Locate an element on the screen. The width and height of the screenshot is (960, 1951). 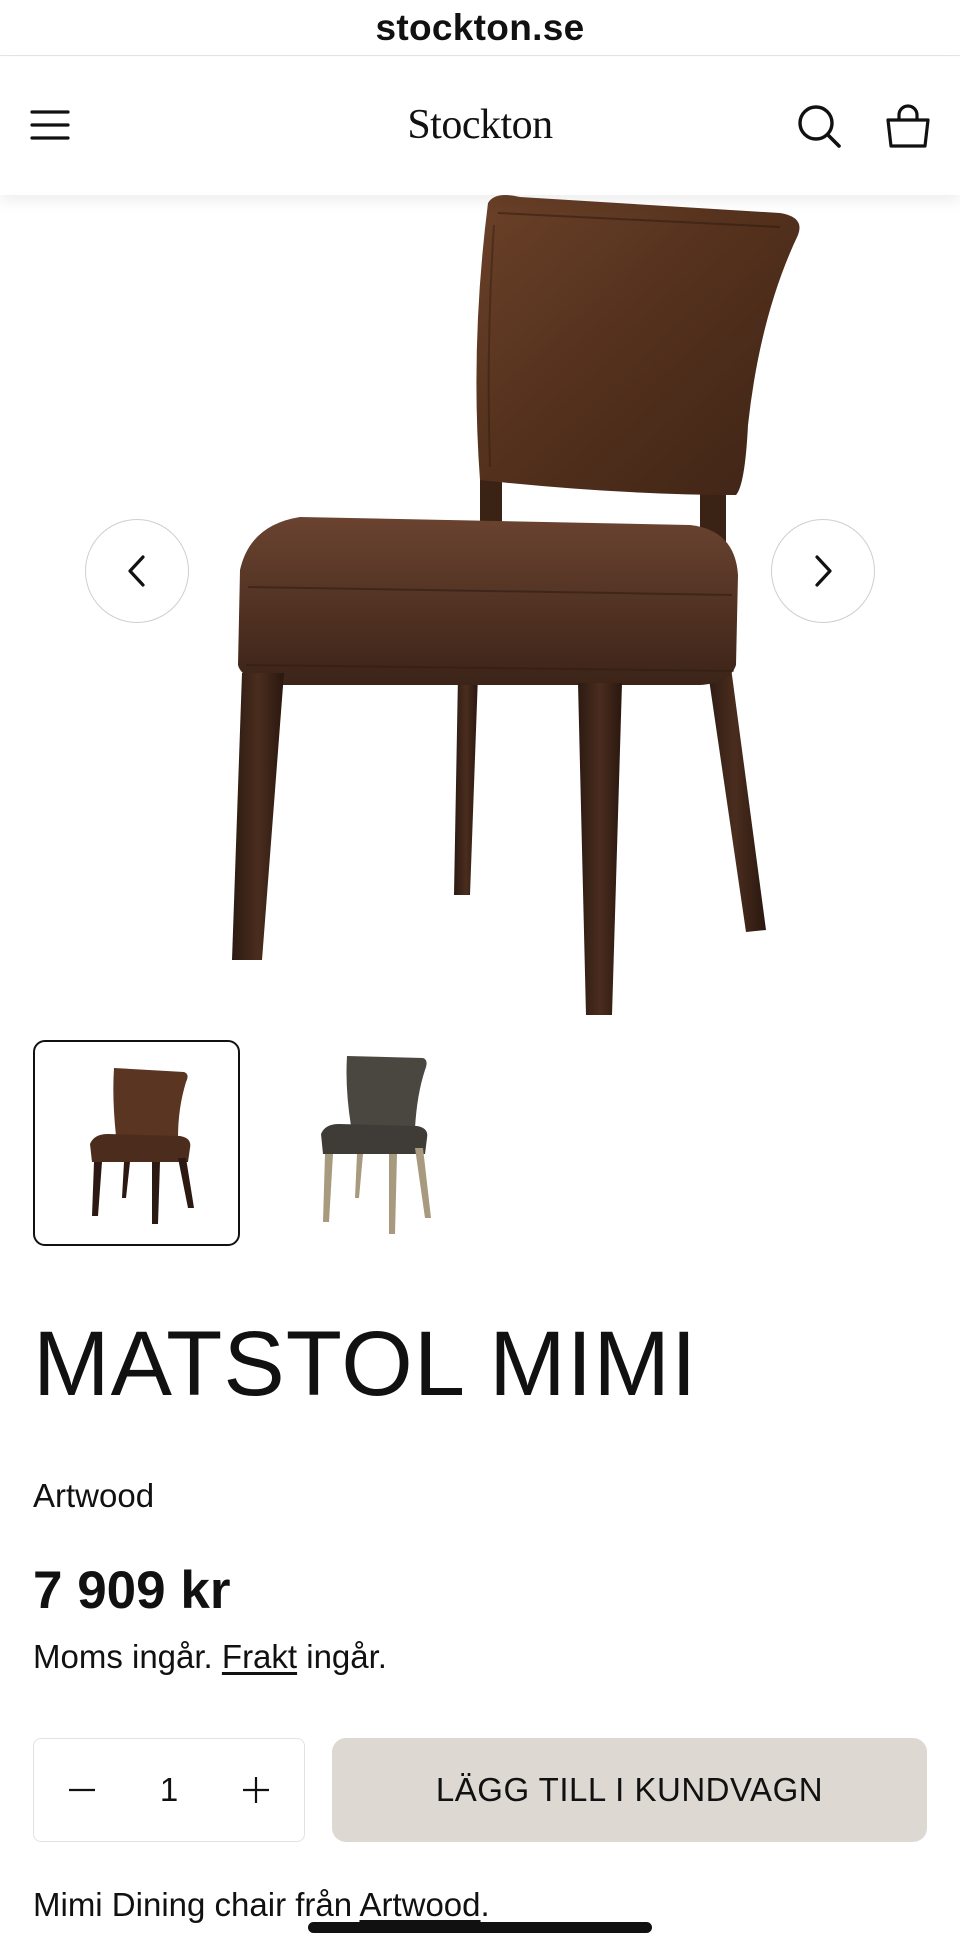
product-brand: Artwood is located at coordinates (94, 1495).